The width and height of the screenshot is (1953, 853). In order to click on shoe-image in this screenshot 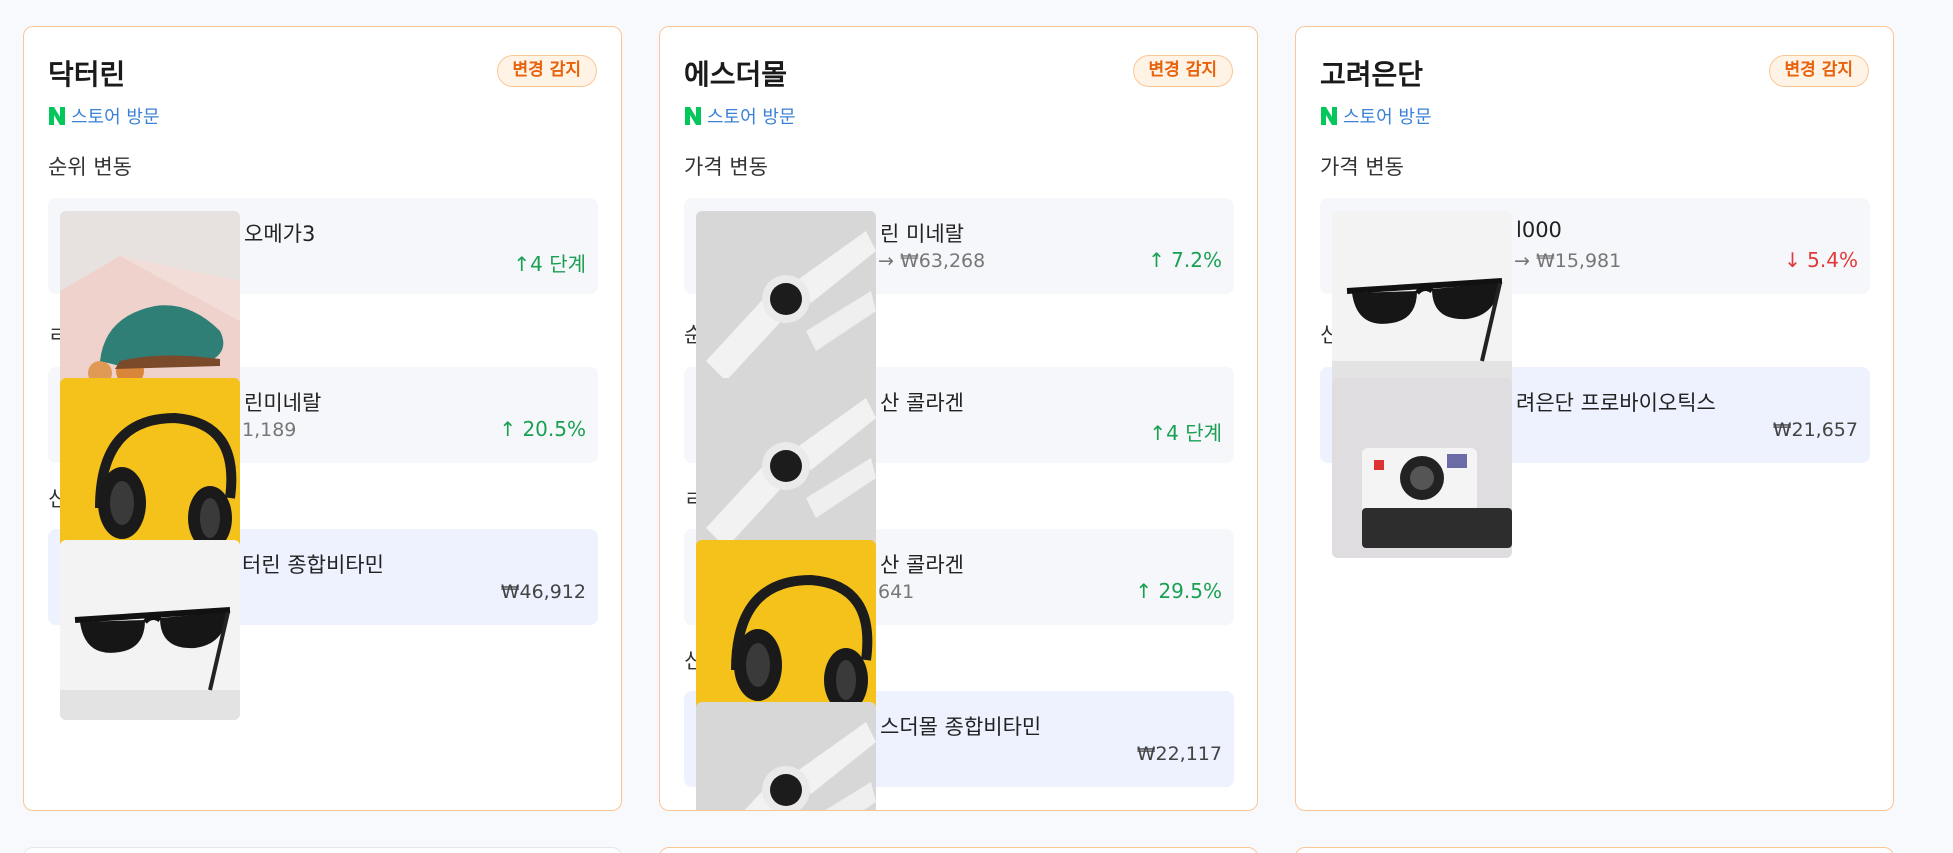, I will do `click(150, 301)`.